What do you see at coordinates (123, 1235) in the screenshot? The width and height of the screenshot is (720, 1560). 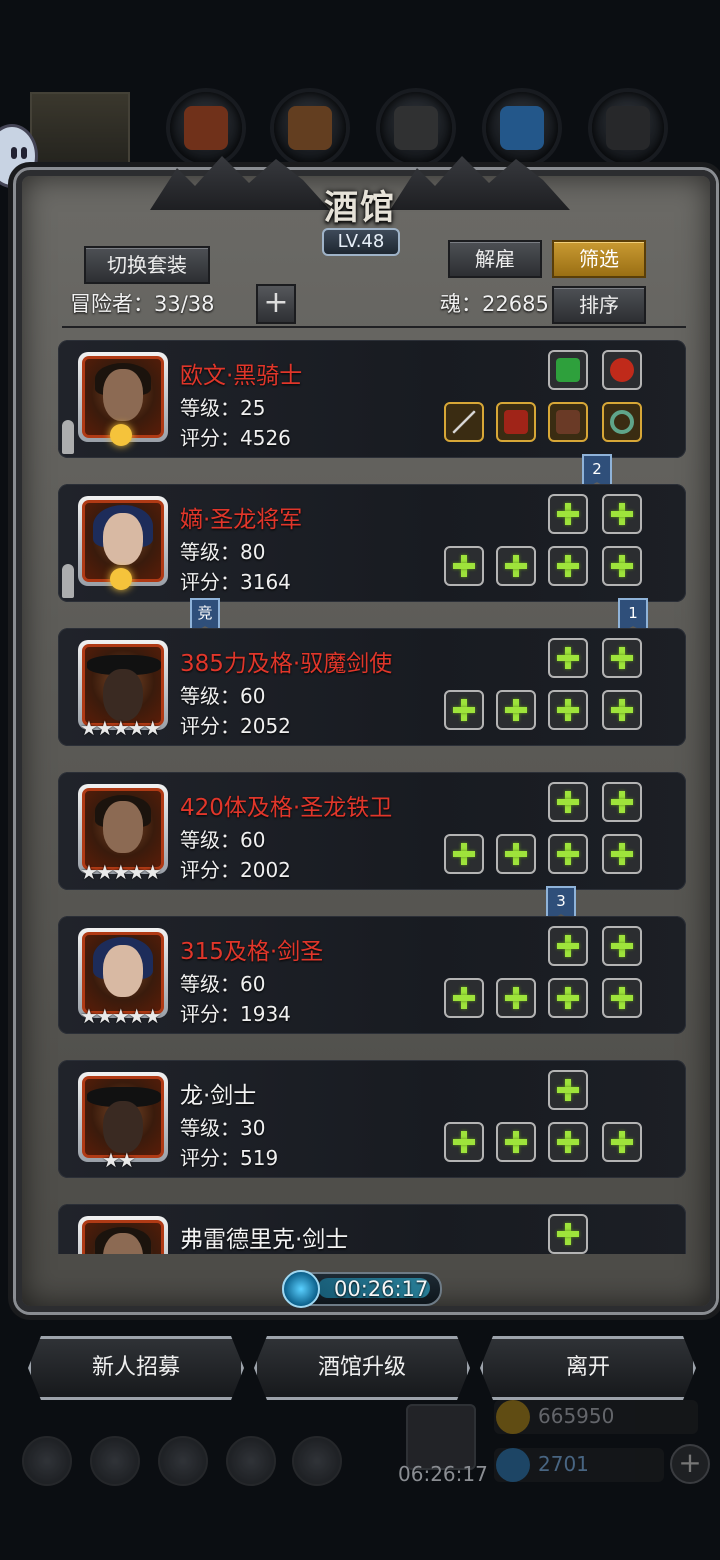 I see `avatar` at bounding box center [123, 1235].